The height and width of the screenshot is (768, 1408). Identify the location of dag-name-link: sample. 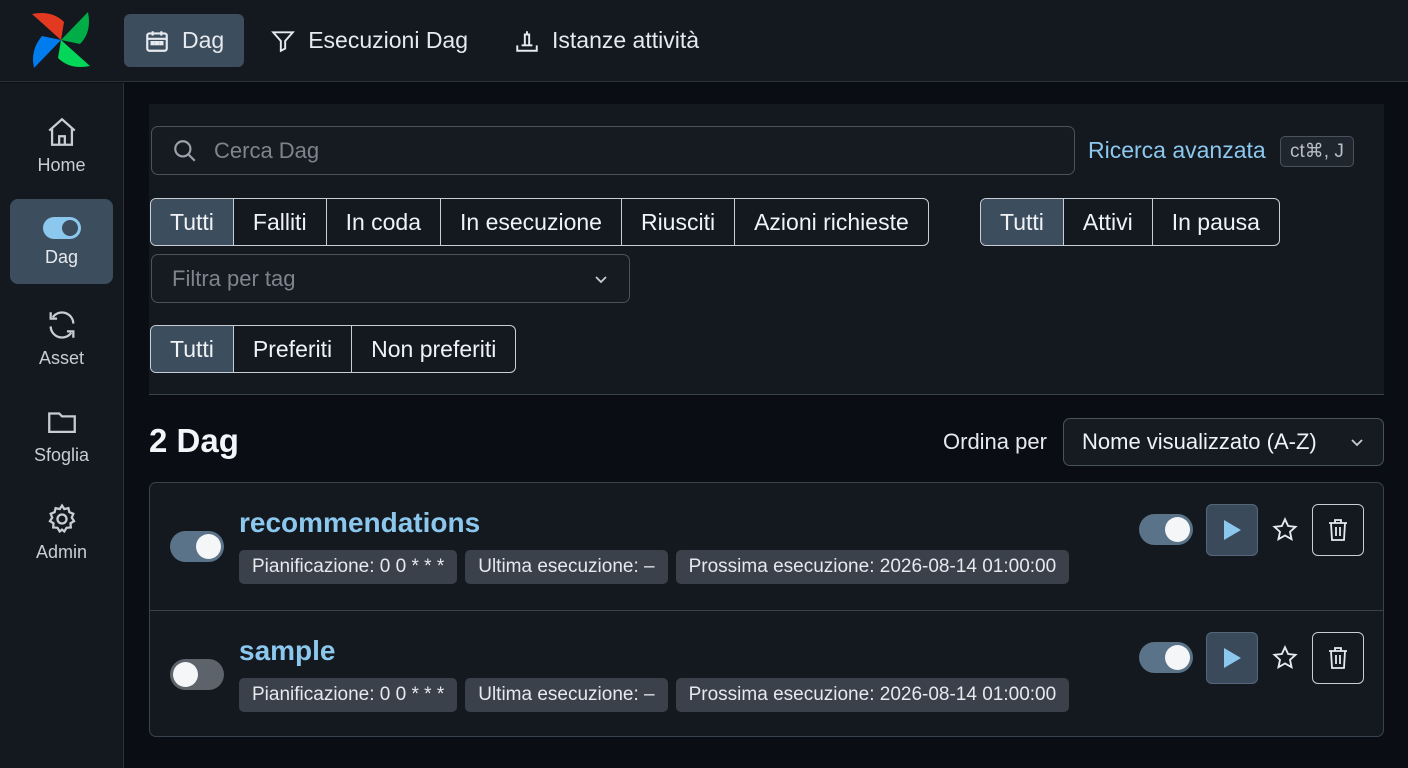
(287, 651).